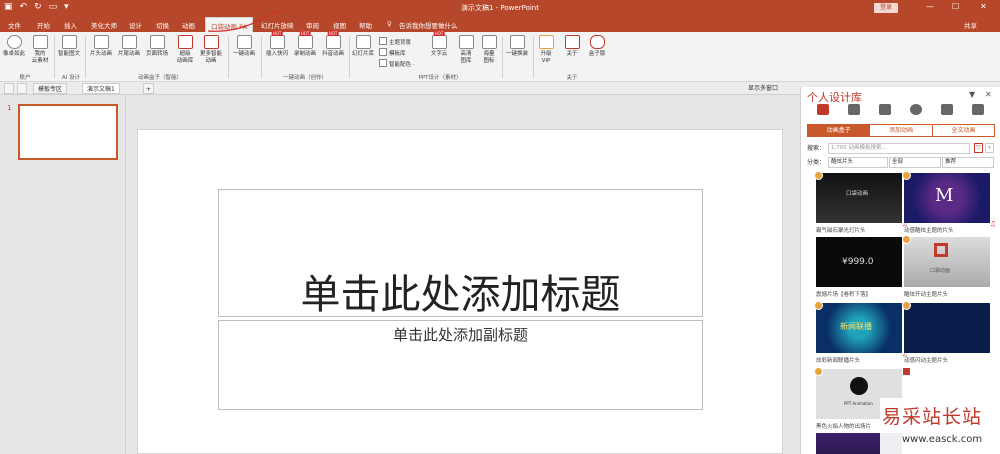 This screenshot has width=1000, height=454. Describe the element at coordinates (915, 162) in the screenshot. I see `scope-select: 全部` at that location.